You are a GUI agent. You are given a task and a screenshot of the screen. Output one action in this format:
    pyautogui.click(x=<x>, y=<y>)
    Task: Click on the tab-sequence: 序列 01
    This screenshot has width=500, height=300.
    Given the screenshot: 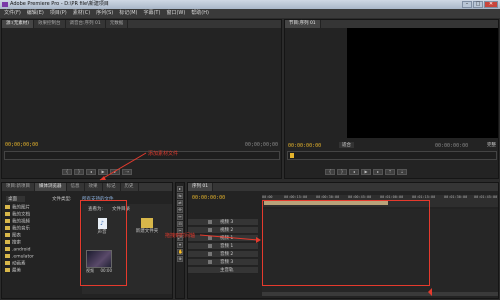 What is the action you would take?
    pyautogui.click(x=201, y=187)
    